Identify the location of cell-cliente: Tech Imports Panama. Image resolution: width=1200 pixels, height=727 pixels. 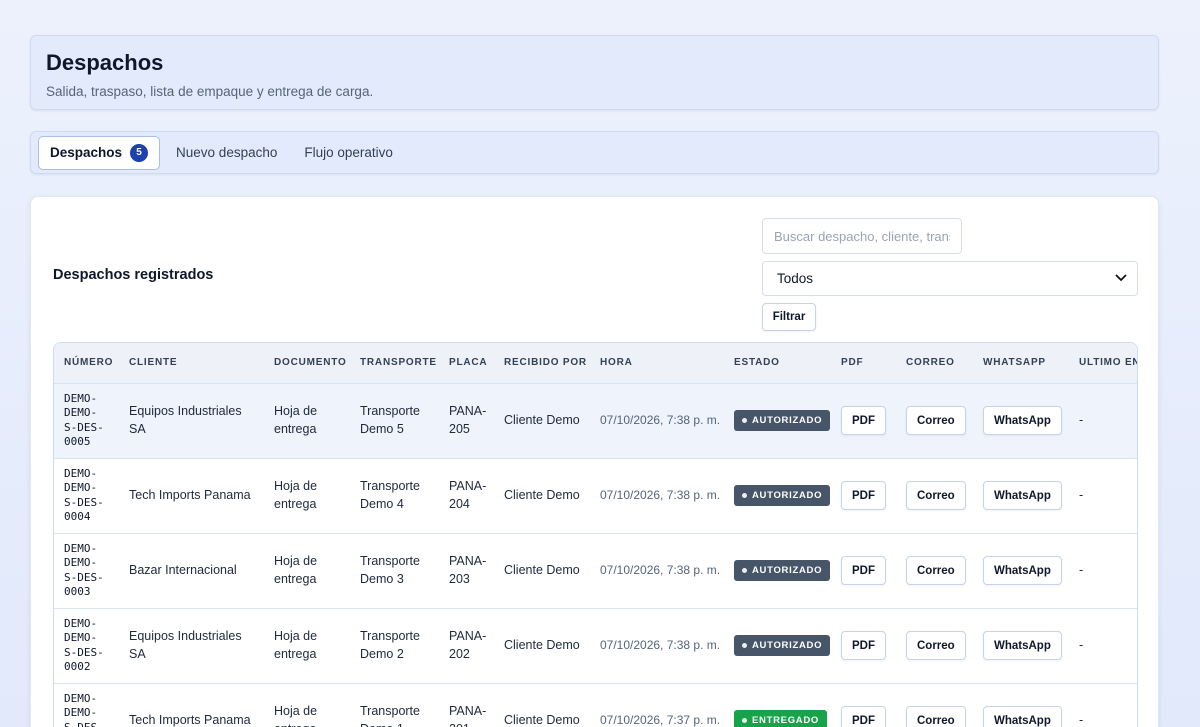
(190, 494).